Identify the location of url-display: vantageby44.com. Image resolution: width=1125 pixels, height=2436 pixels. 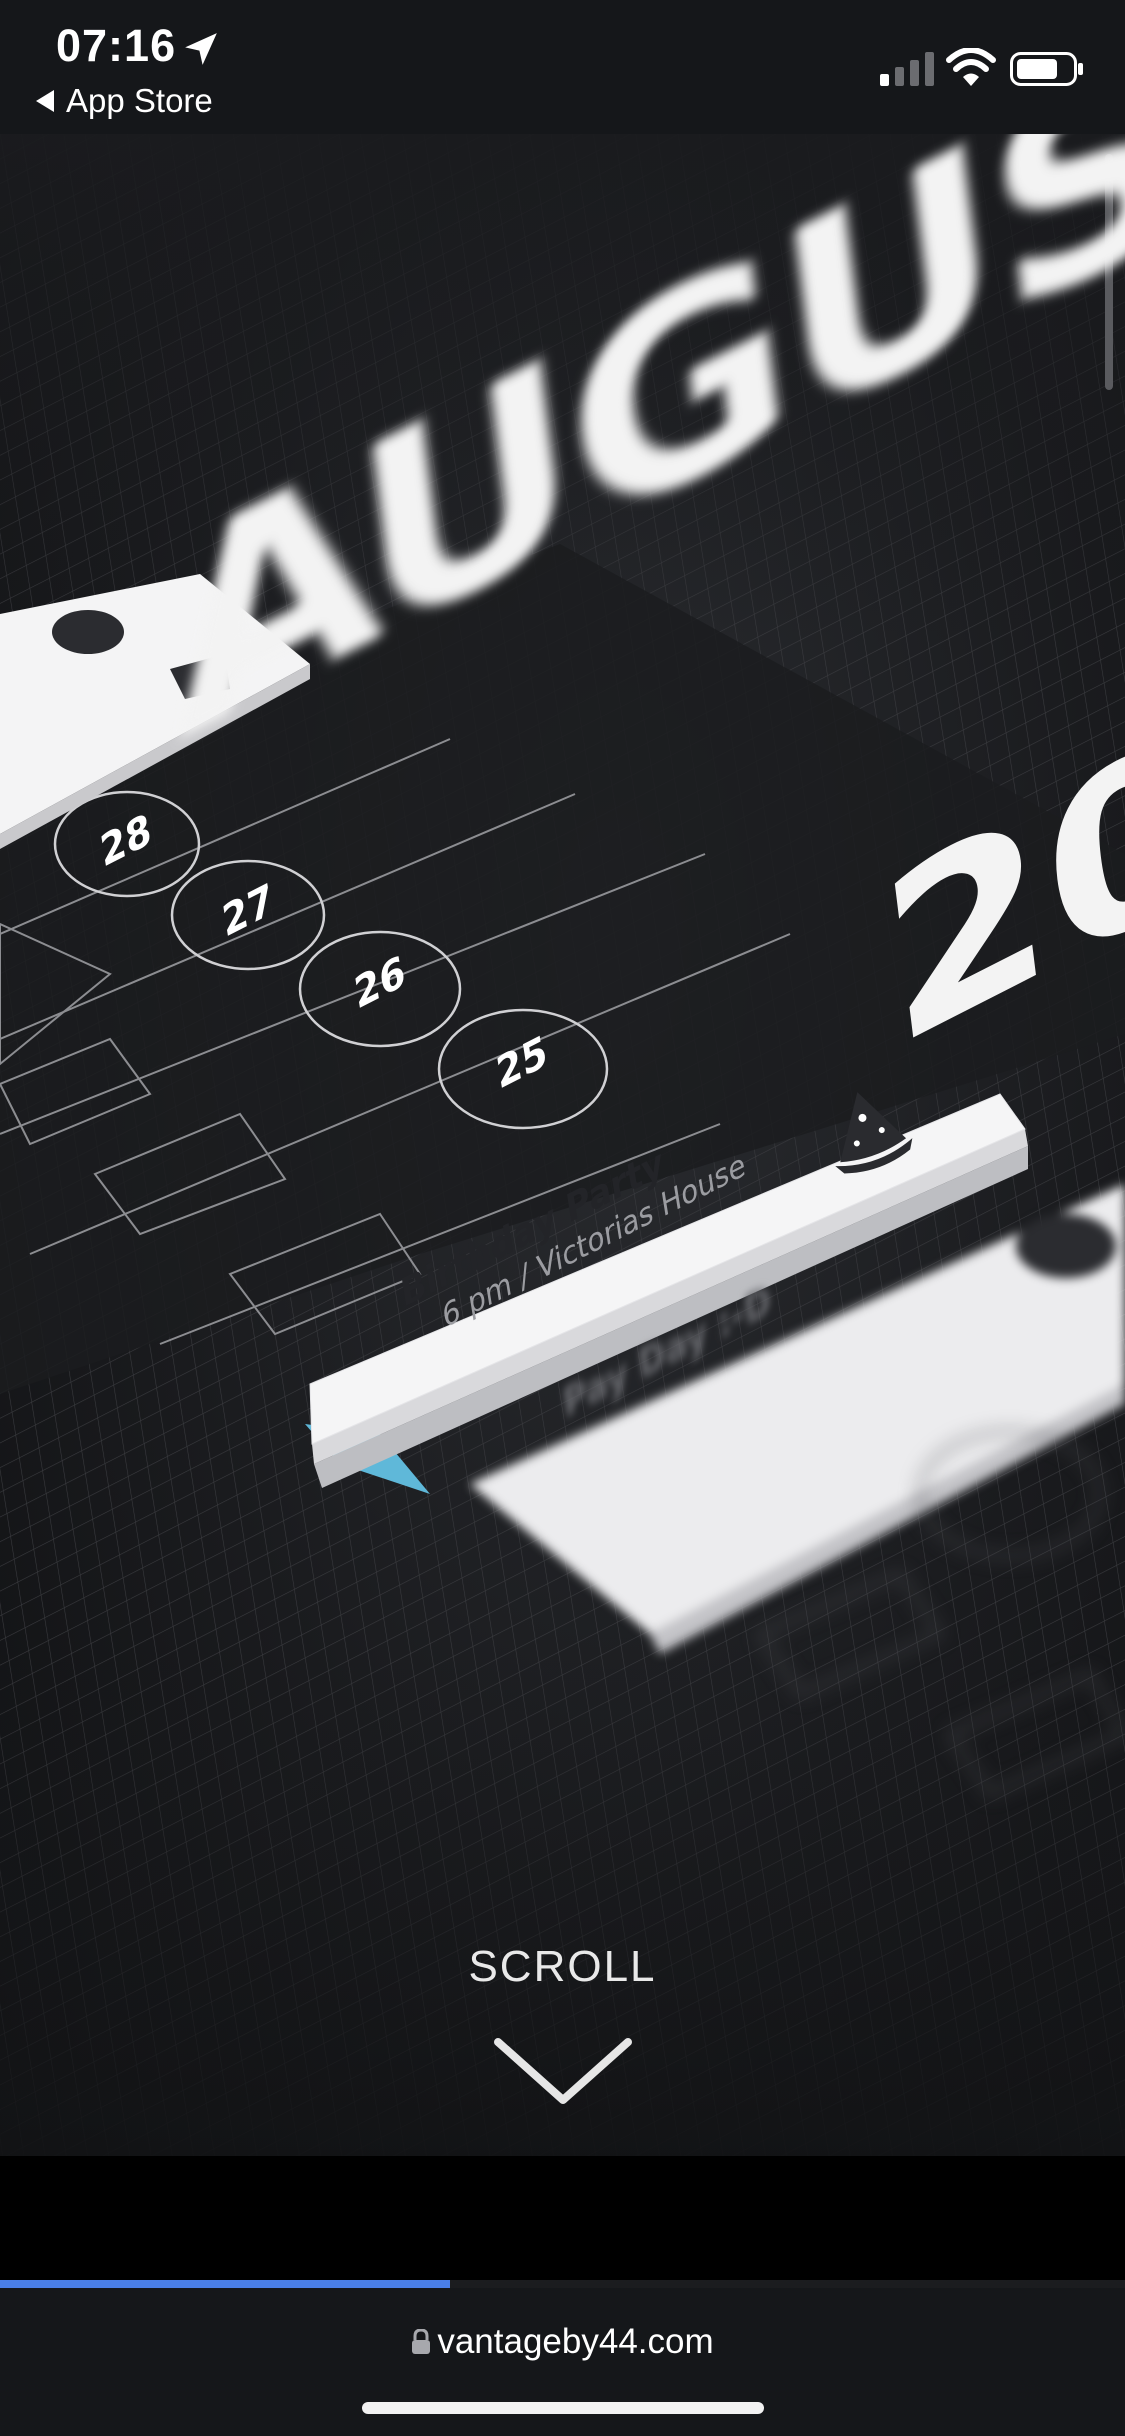
(562, 2342).